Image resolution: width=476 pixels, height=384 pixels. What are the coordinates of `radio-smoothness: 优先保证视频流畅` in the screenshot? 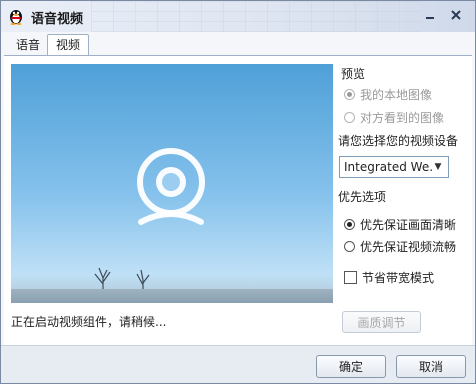 It's located at (400, 246).